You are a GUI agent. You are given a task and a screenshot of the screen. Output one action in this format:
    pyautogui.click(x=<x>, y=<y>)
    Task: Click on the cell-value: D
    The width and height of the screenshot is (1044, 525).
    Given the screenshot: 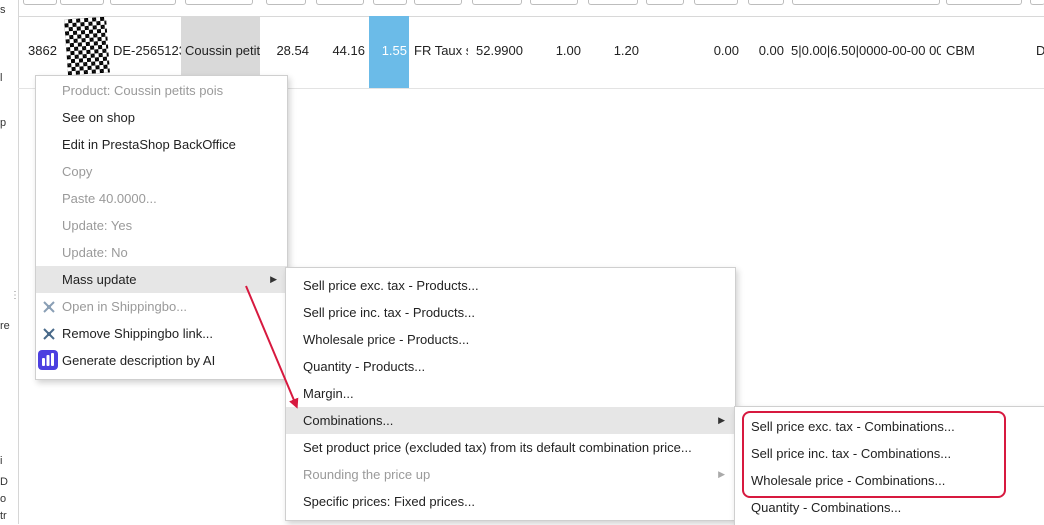 What is the action you would take?
    pyautogui.click(x=1040, y=50)
    